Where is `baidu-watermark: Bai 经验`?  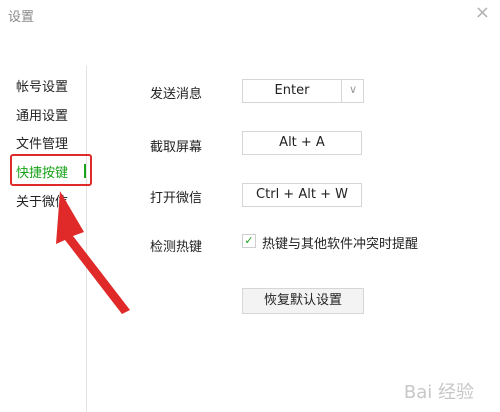
baidu-watermark: Bai 经验 is located at coordinates (438, 392).